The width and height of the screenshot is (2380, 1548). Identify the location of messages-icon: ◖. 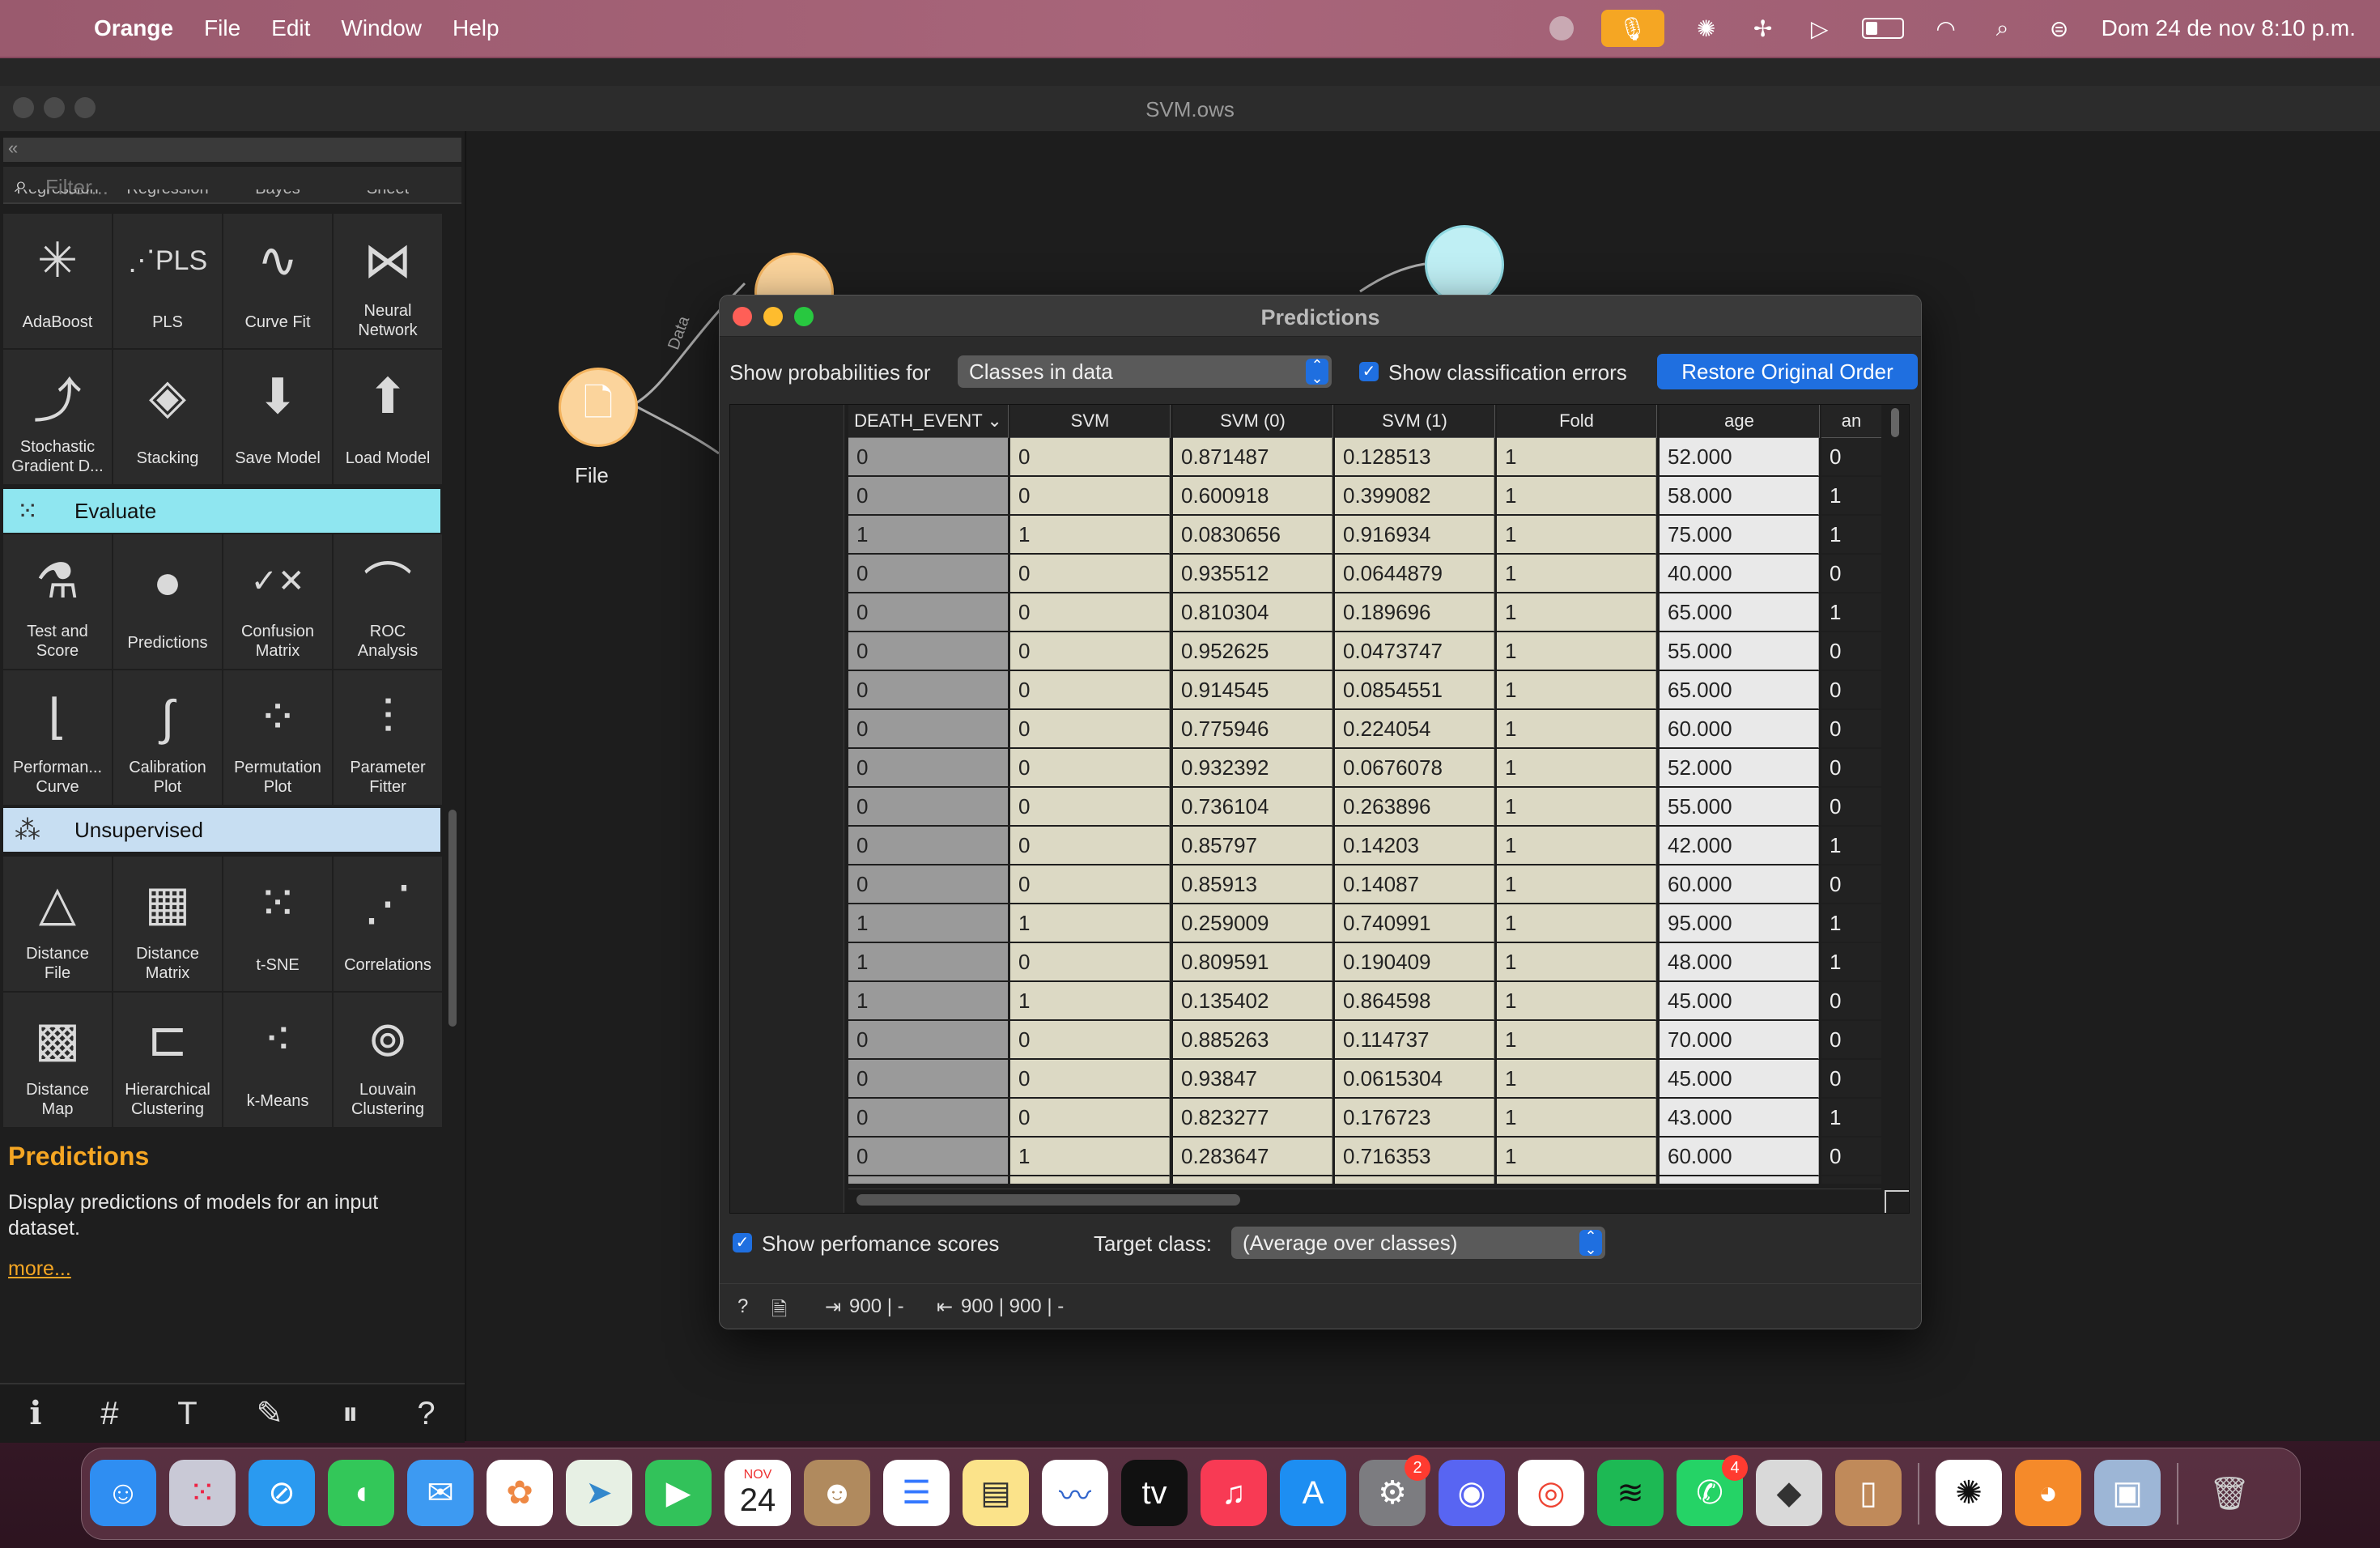
(361, 1493).